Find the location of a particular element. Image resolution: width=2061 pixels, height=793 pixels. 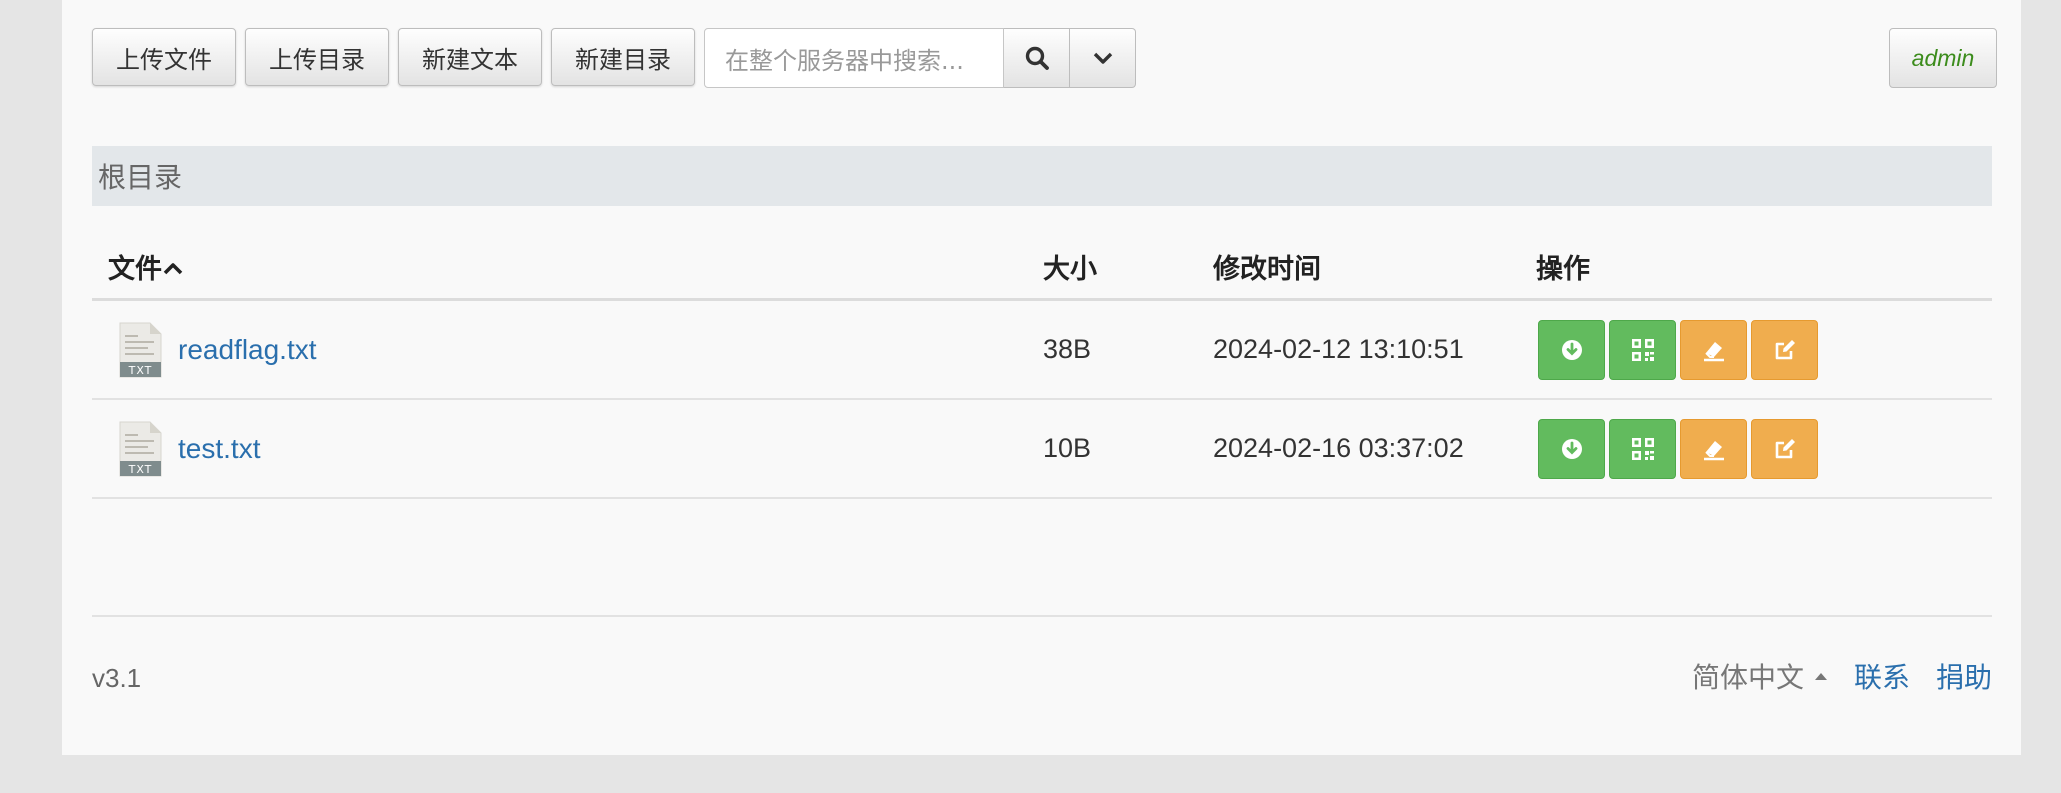

sort-ascending-icon is located at coordinates (173, 268).